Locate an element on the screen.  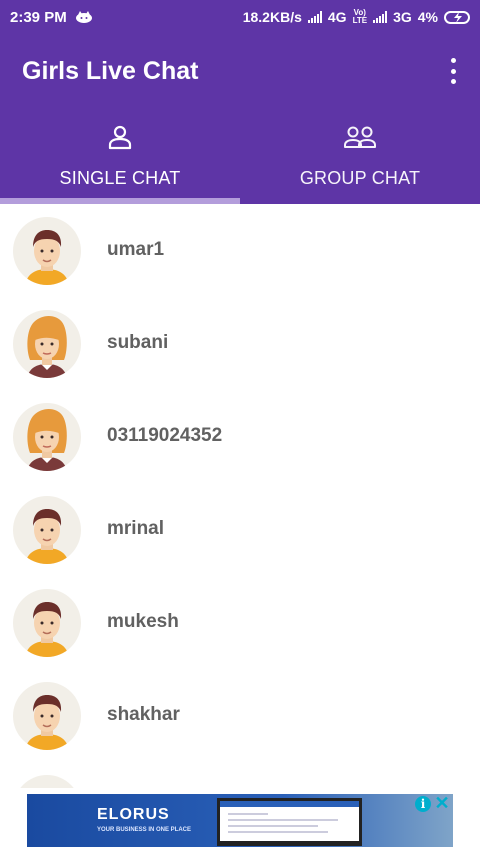
user-name: umar1 is located at coordinates (136, 249).